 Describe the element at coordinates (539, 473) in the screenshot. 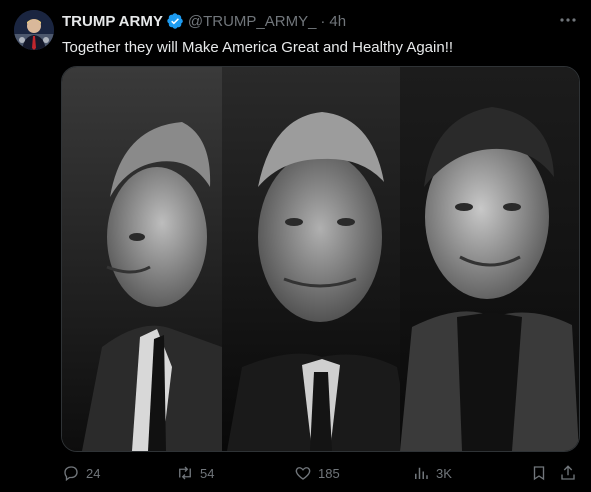

I see `bookmark-icon` at that location.